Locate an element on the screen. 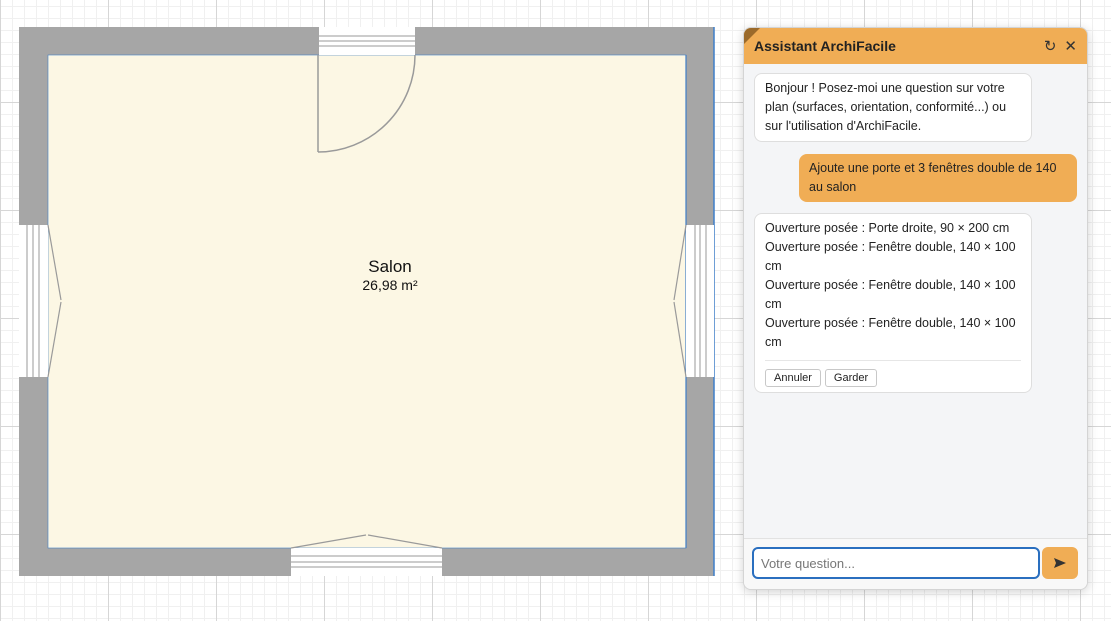 This screenshot has height=621, width=1111. room-area: 26,98 m² is located at coordinates (390, 285).